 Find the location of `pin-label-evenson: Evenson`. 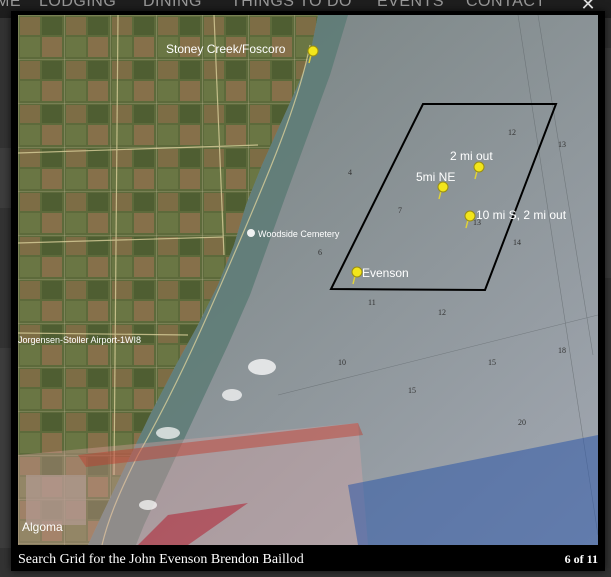

pin-label-evenson: Evenson is located at coordinates (385, 273).